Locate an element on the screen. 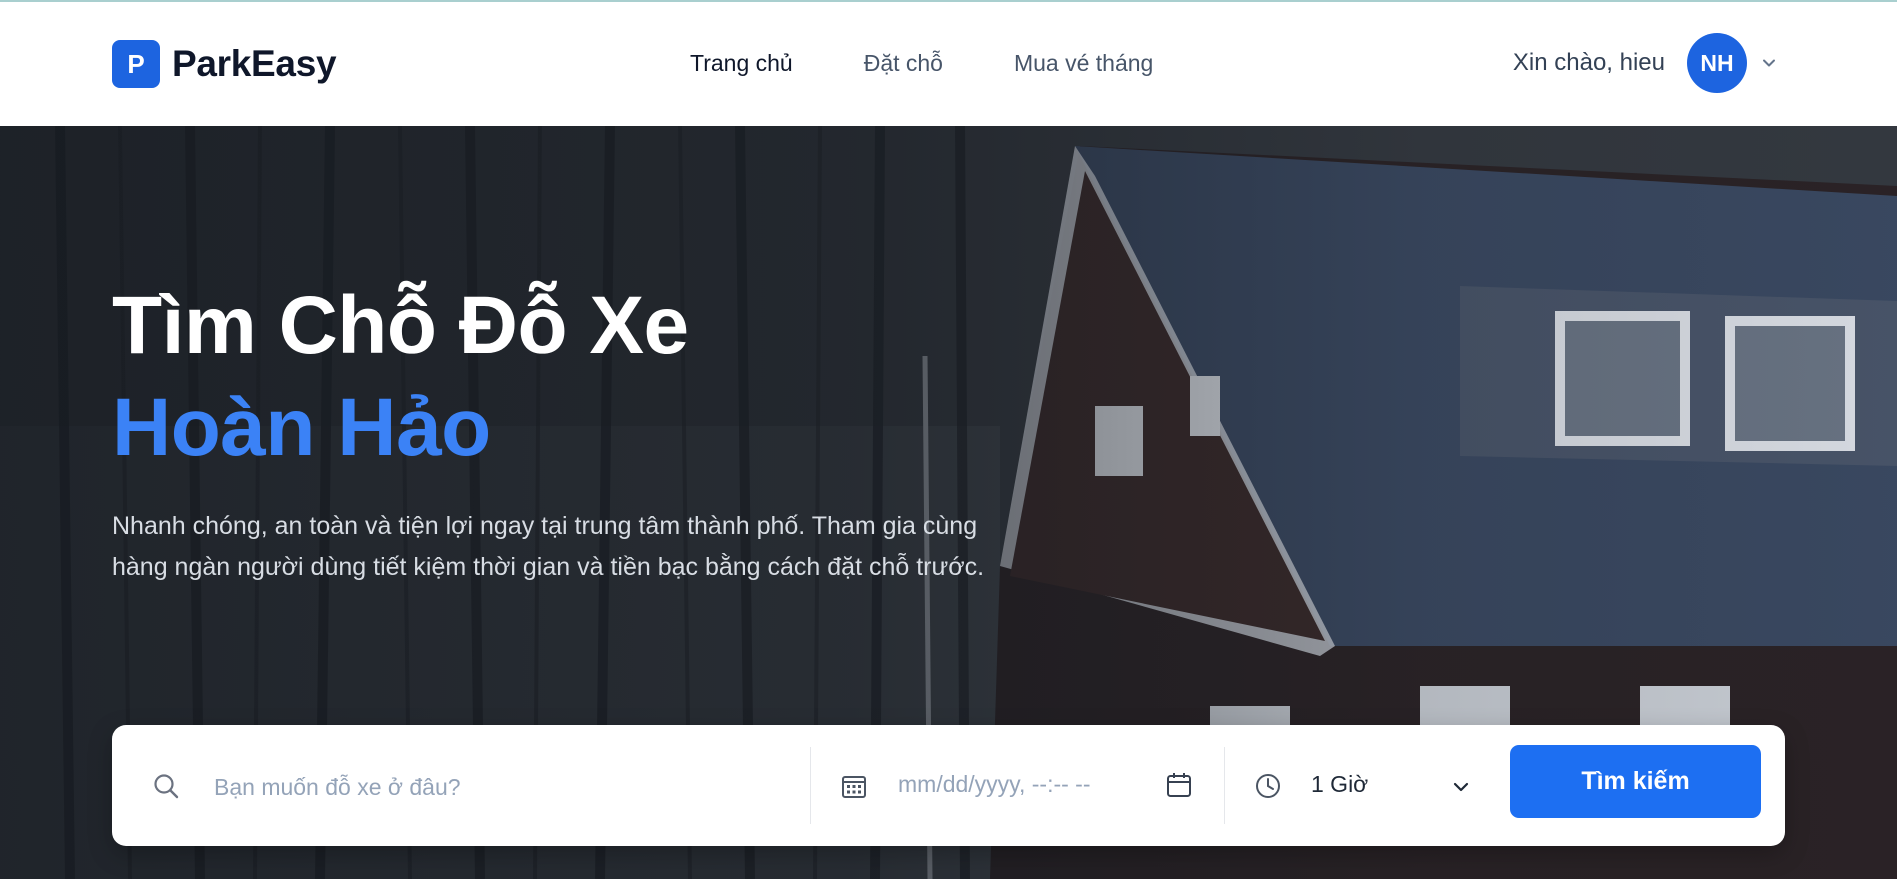  brand-logo: P ParkEasy is located at coordinates (224, 64).